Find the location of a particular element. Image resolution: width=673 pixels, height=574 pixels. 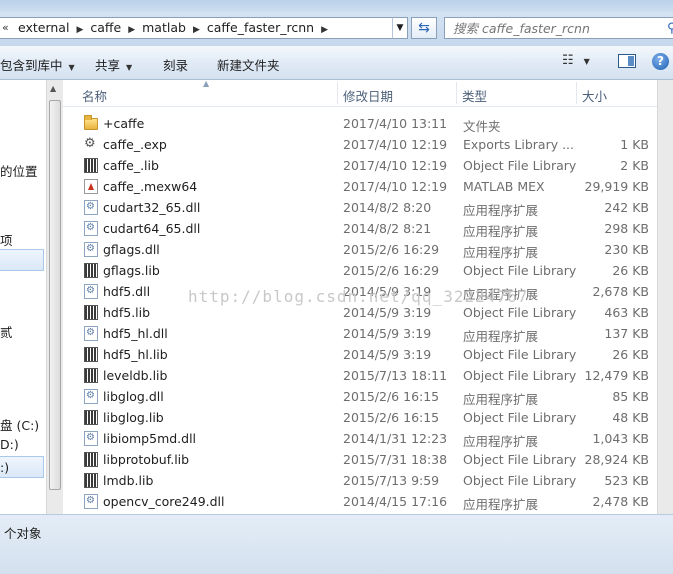

file-row: cudart32_65.dll 2014/8/2 8:20 应用程序扩展 242 KB is located at coordinates (360, 207).